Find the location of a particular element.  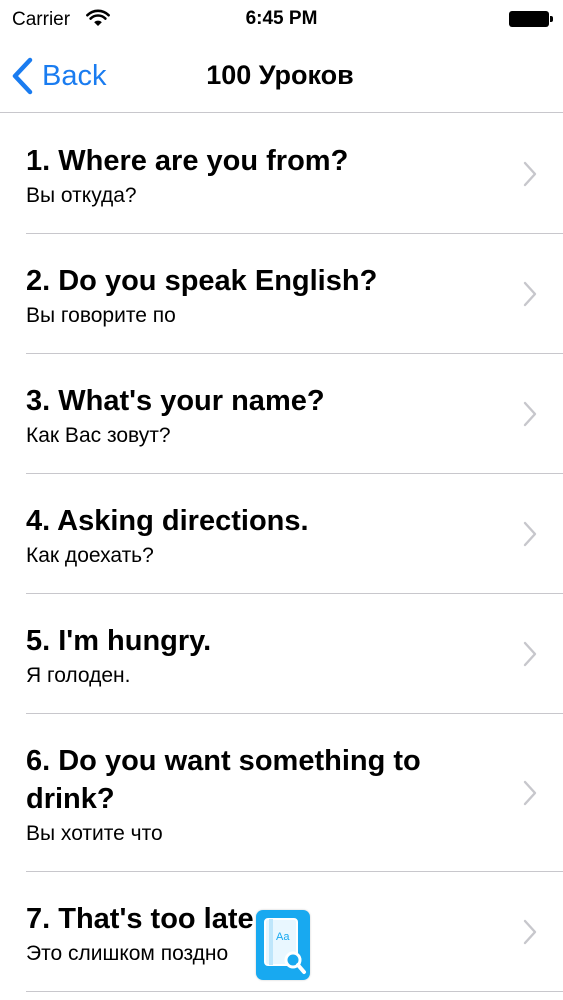

lesson-item-1: 1. Where are you from? Вы откуда? is located at coordinates (281, 174).